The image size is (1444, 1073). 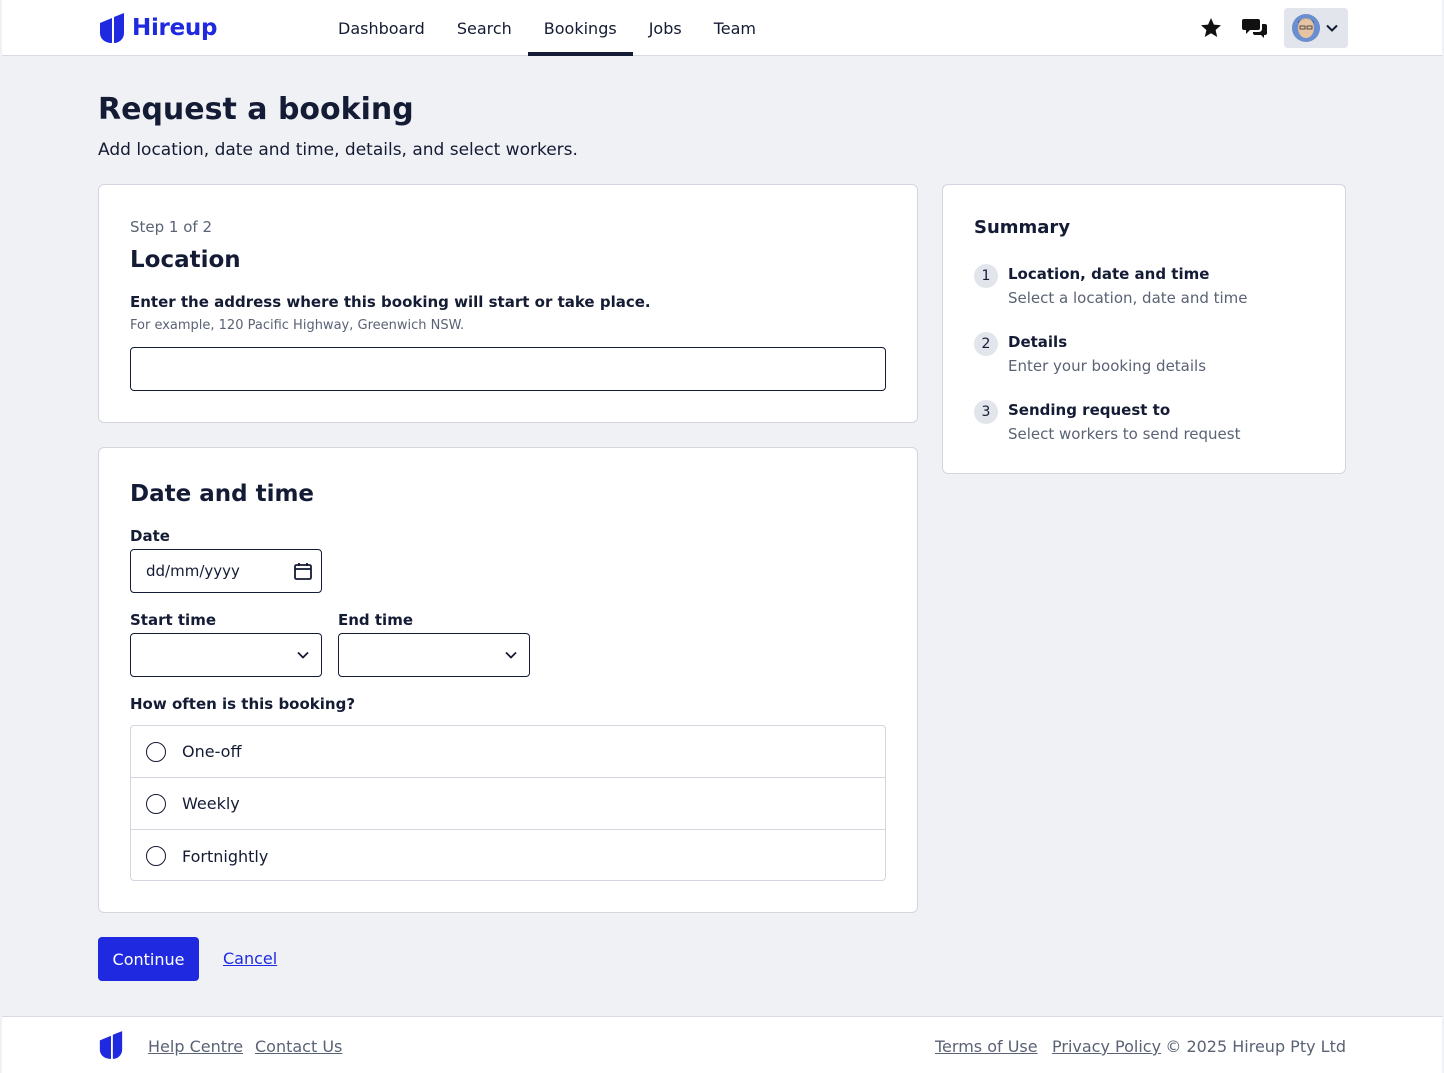 What do you see at coordinates (256, 109) in the screenshot?
I see `page-title: Request a booking` at bounding box center [256, 109].